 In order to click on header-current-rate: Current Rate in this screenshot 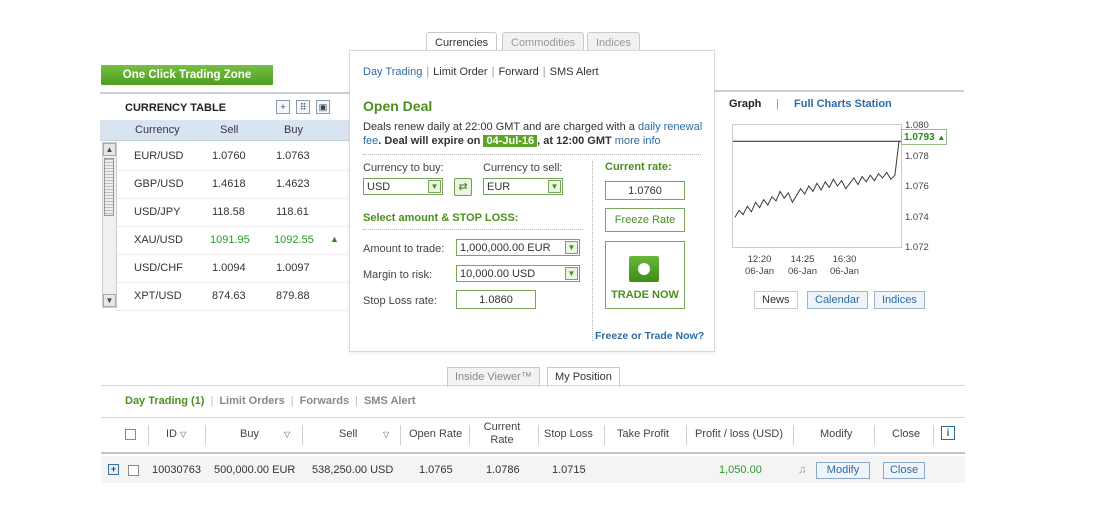, I will do `click(502, 433)`.